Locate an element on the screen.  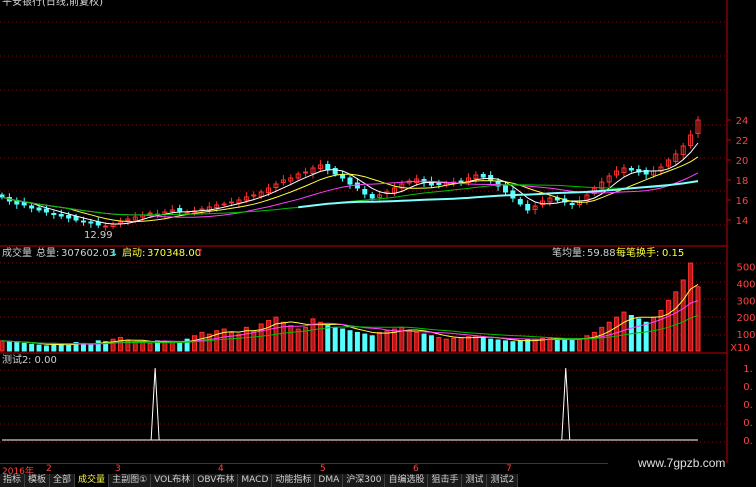
tab-9: DMA is located at coordinates (329, 480).